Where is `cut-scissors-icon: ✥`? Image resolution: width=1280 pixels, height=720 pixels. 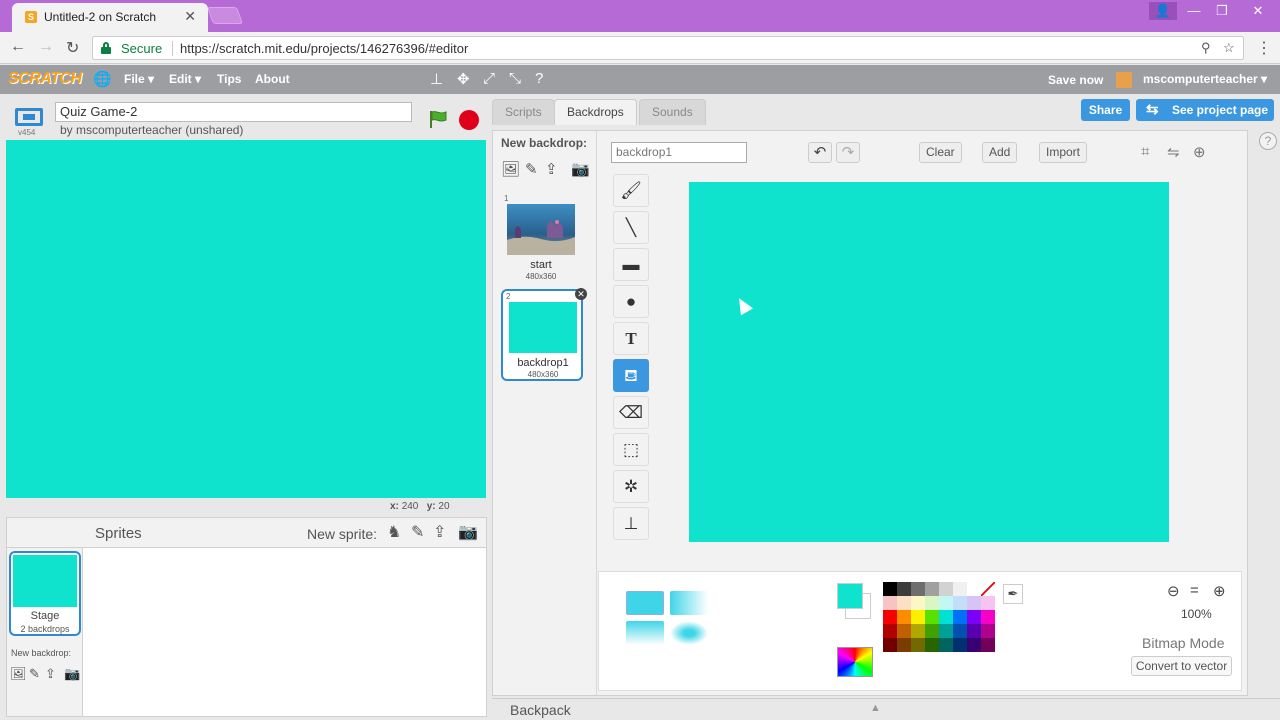 cut-scissors-icon: ✥ is located at coordinates (463, 79).